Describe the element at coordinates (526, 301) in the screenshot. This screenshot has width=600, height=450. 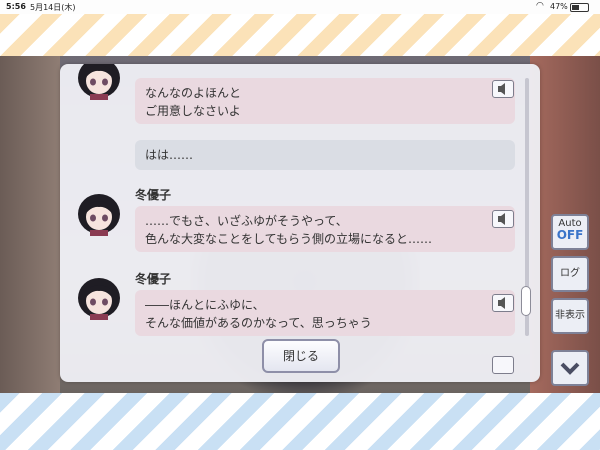
I see `scrollbar-thumb` at that location.